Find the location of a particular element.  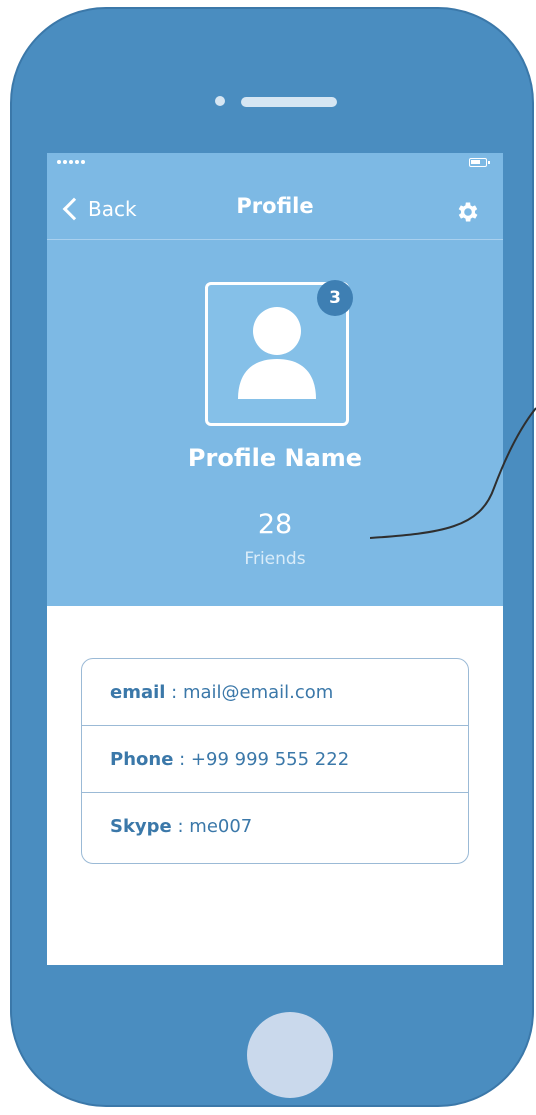

skype-value: me007 is located at coordinates (221, 826).